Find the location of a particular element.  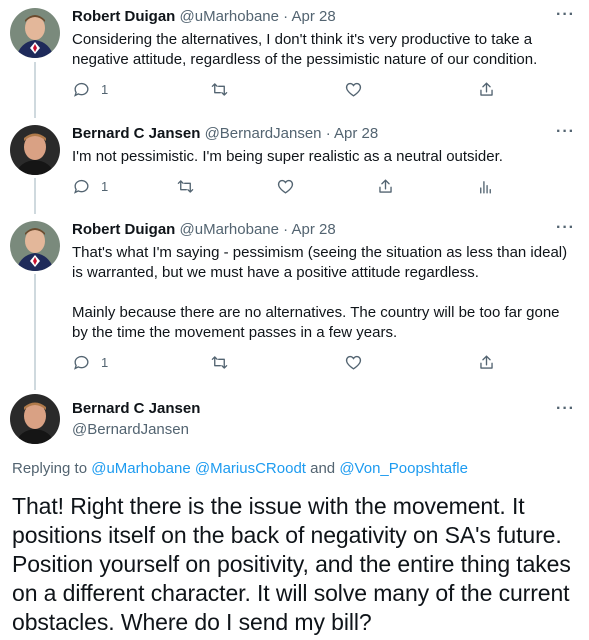

analytics-button is located at coordinates (485, 186).